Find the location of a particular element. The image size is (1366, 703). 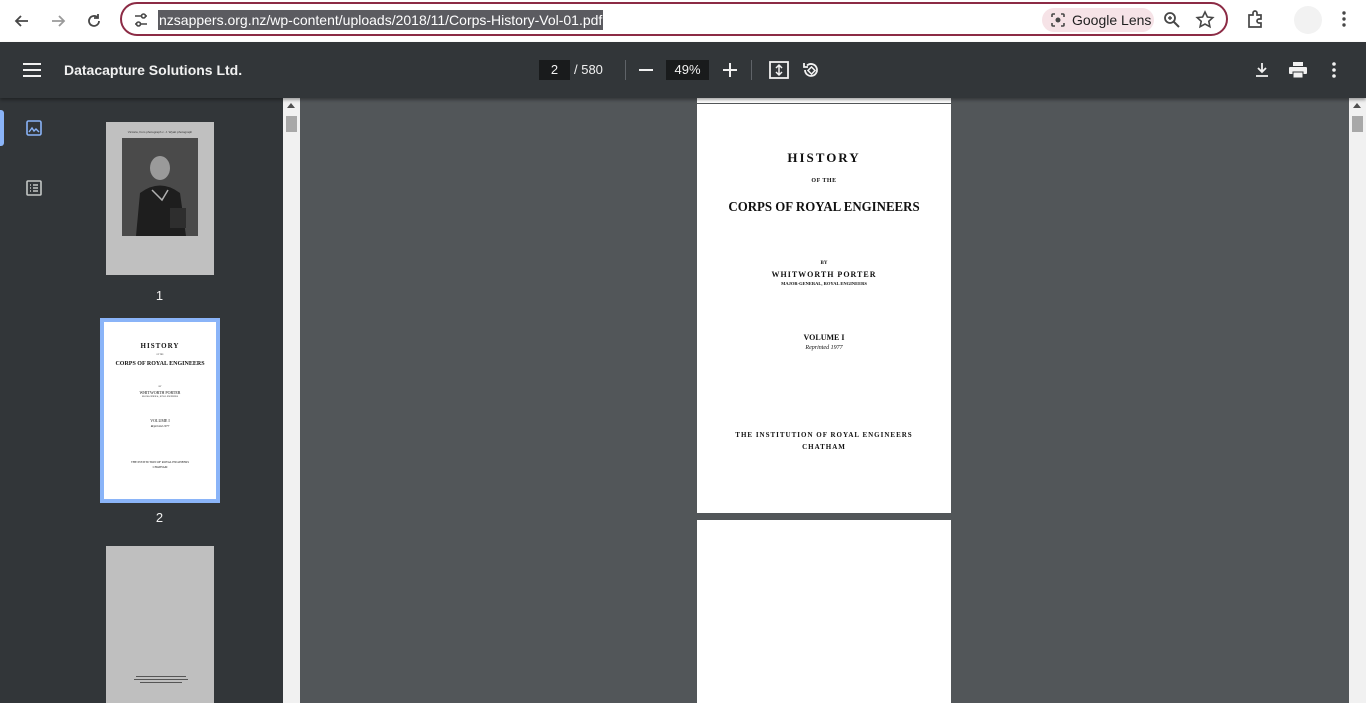

thumbnail-text: VOLUME I is located at coordinates (160, 420).